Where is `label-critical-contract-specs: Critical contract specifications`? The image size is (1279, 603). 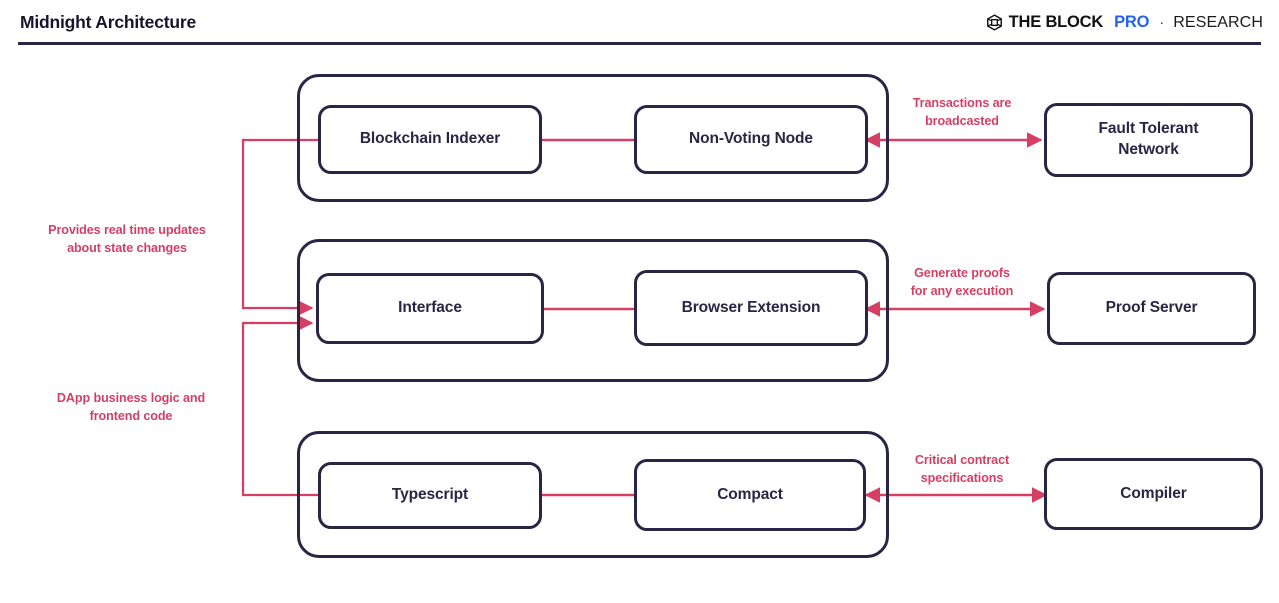 label-critical-contract-specs: Critical contract specifications is located at coordinates (962, 469).